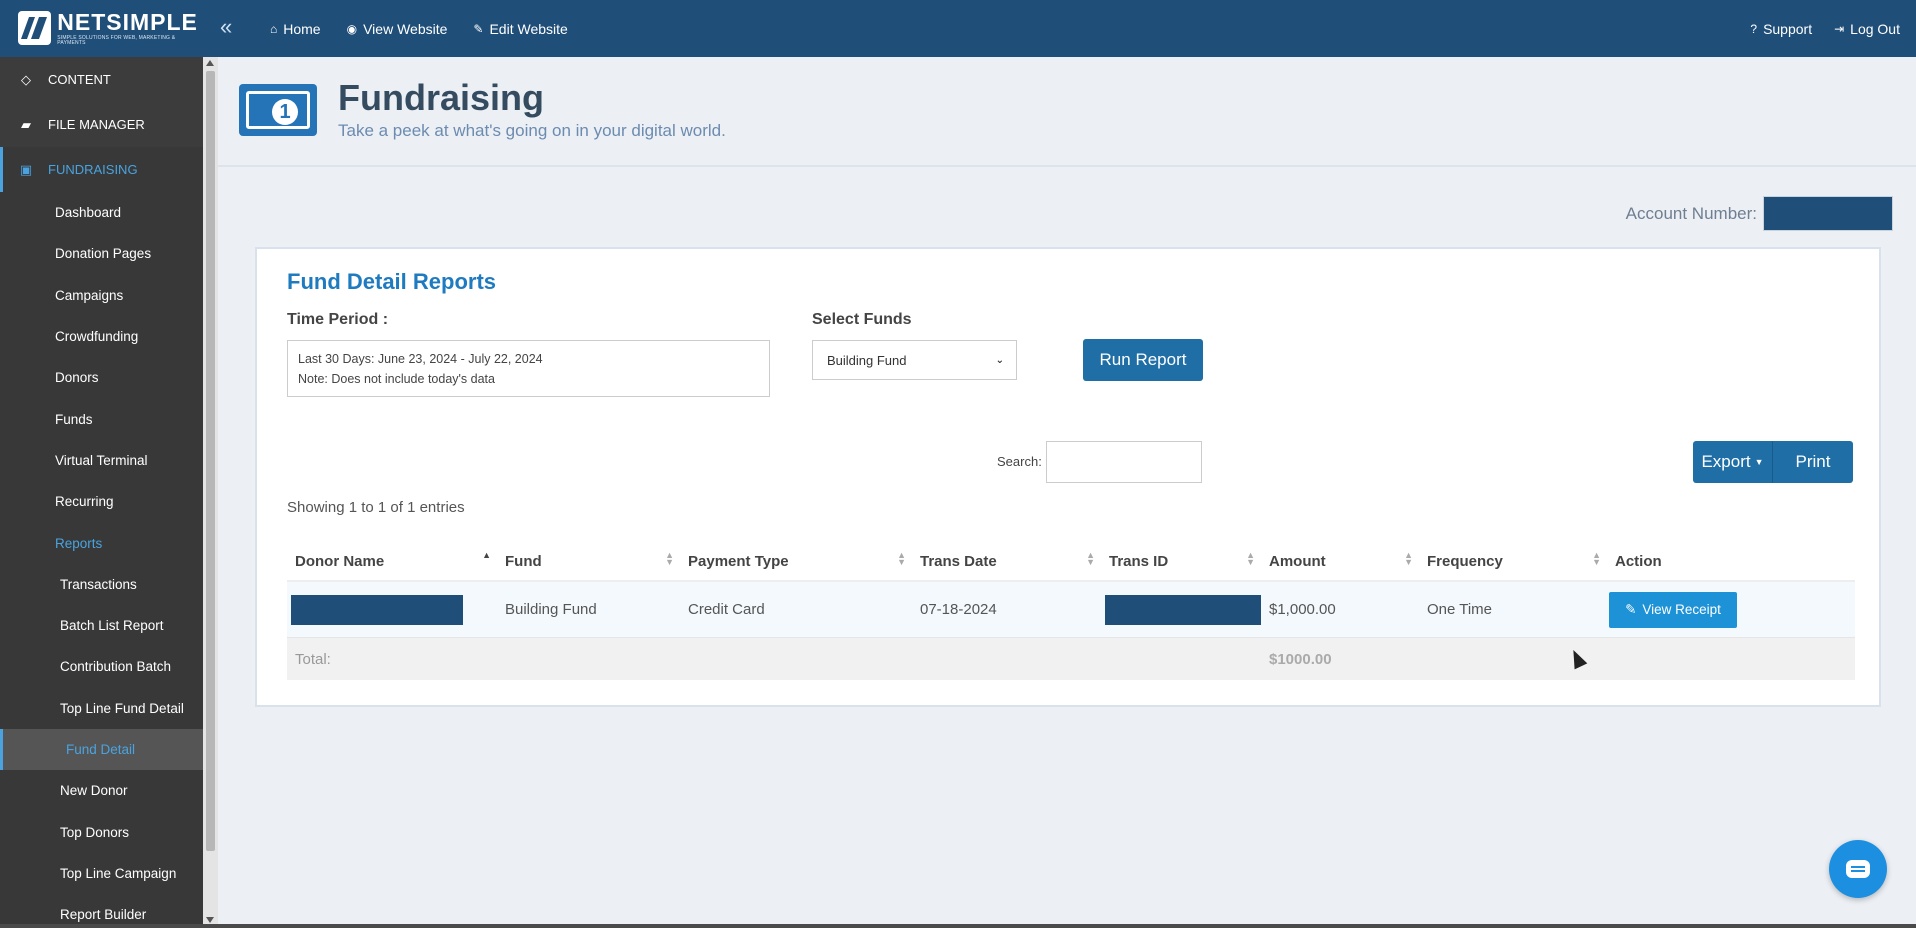 This screenshot has height=928, width=1916. I want to click on sidebar-section-file-manager: ▰ FILE MANAGER, so click(101, 124).